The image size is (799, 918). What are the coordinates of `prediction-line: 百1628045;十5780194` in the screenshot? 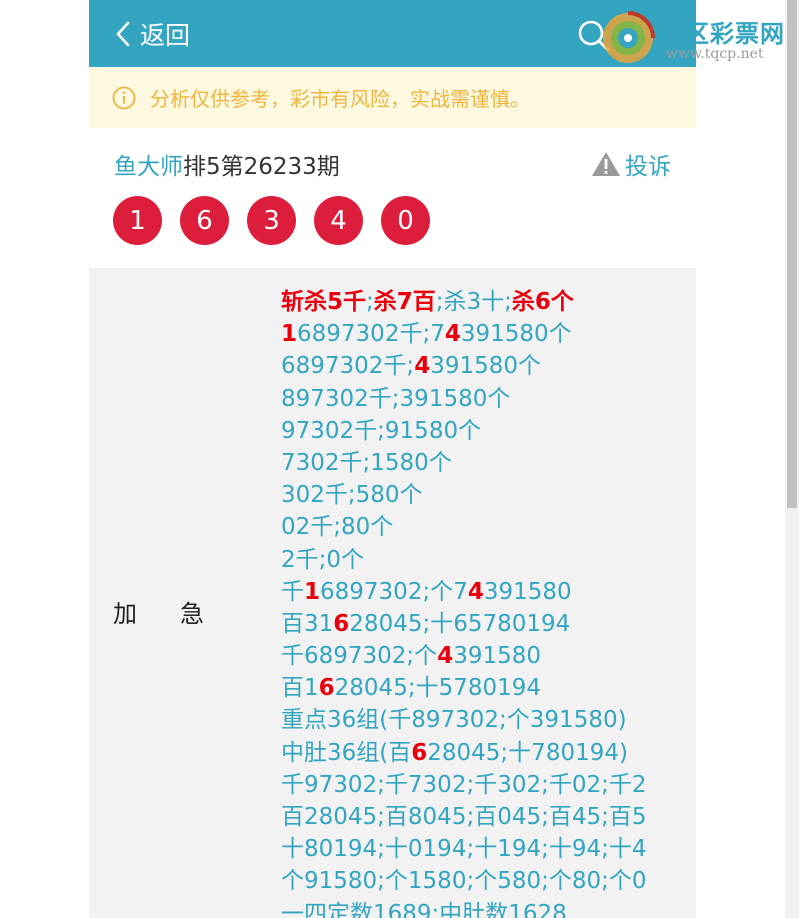 It's located at (486, 688).